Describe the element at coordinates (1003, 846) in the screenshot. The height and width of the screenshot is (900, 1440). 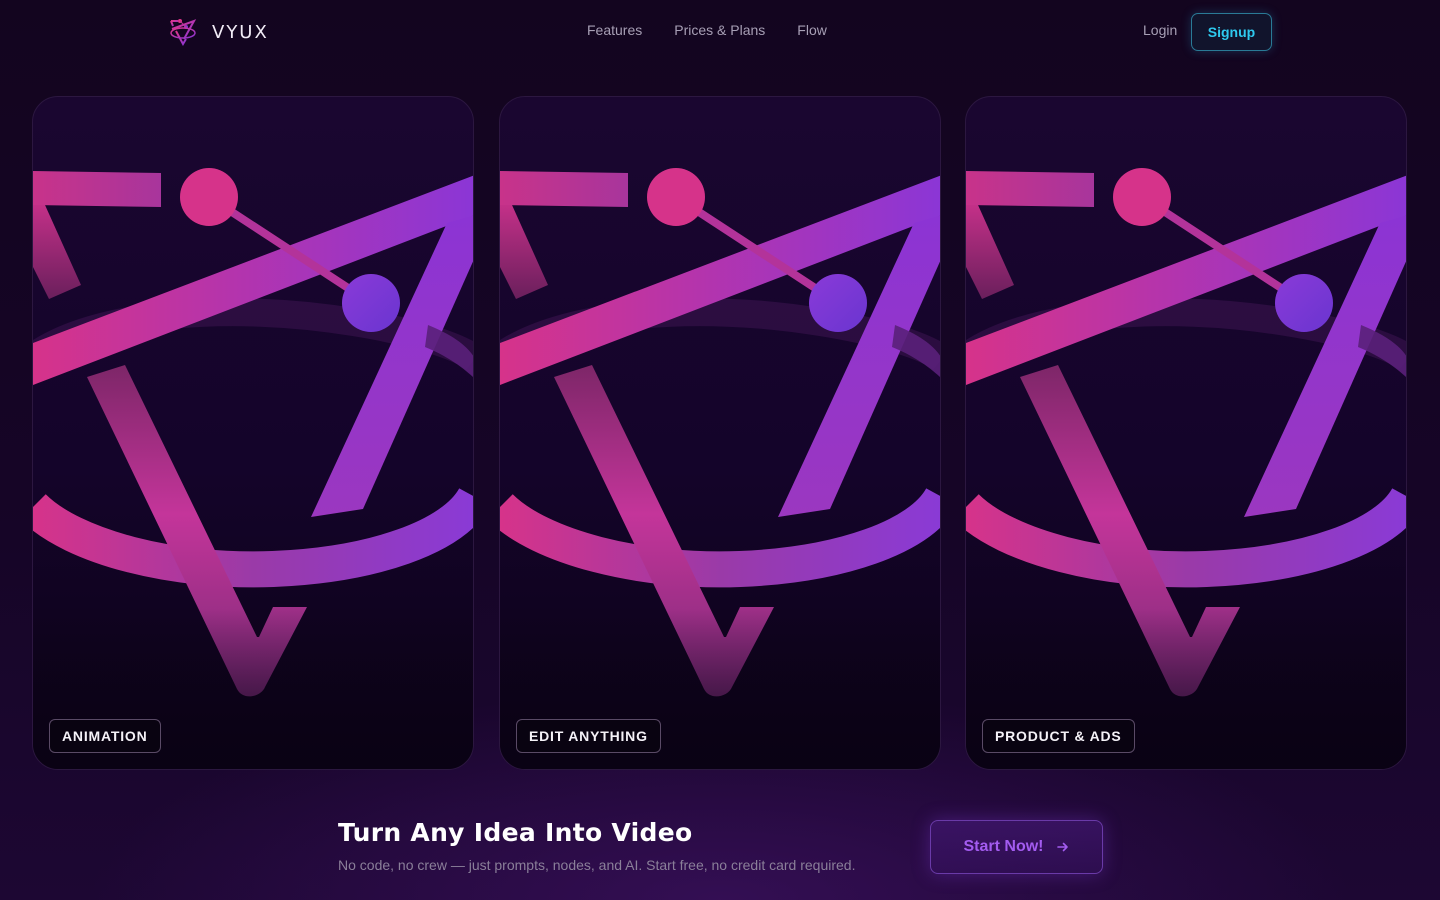
I see `start-now-label: Start Now!` at that location.